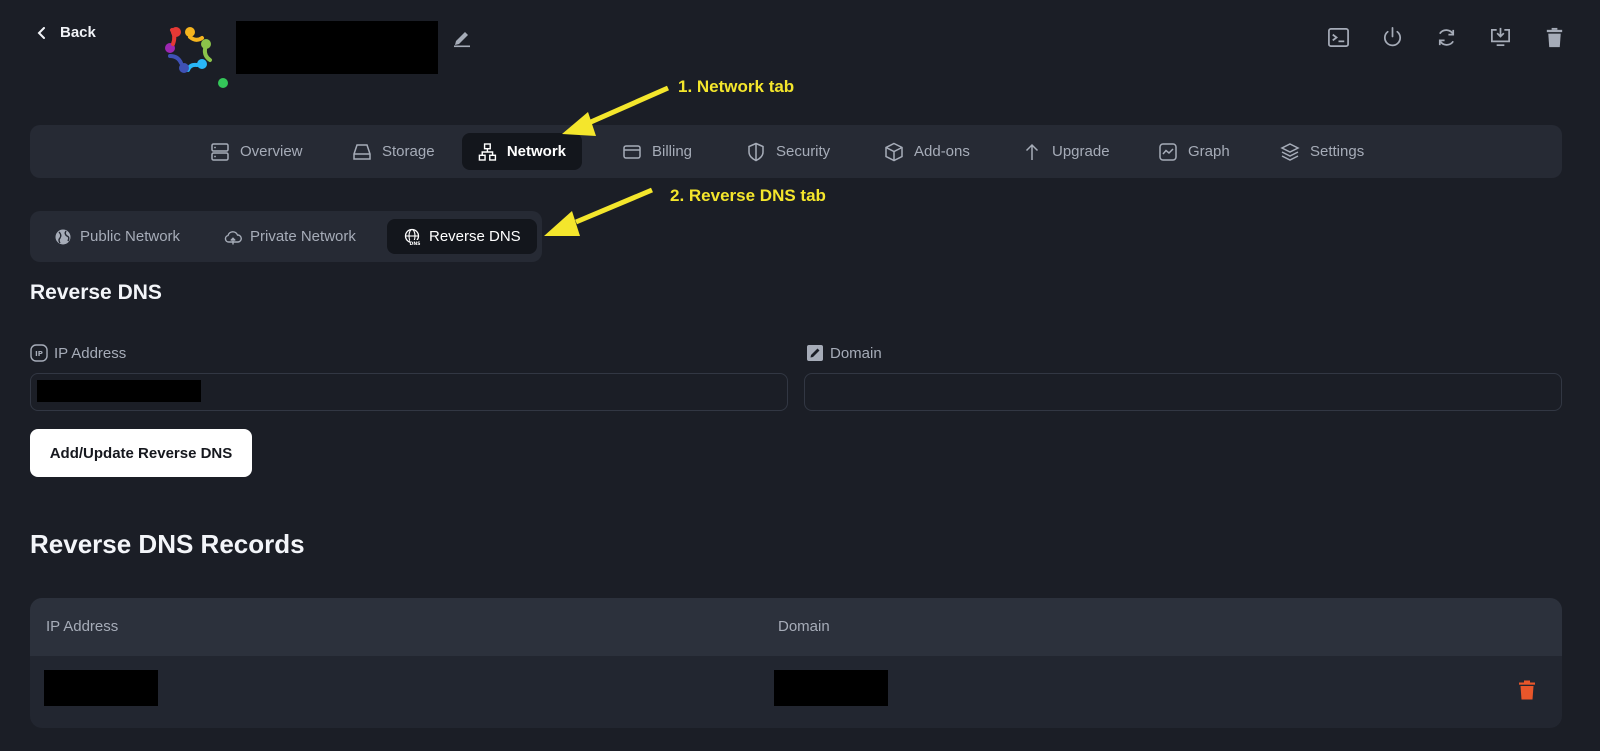 This screenshot has width=1600, height=751. I want to click on power-button, so click(1392, 37).